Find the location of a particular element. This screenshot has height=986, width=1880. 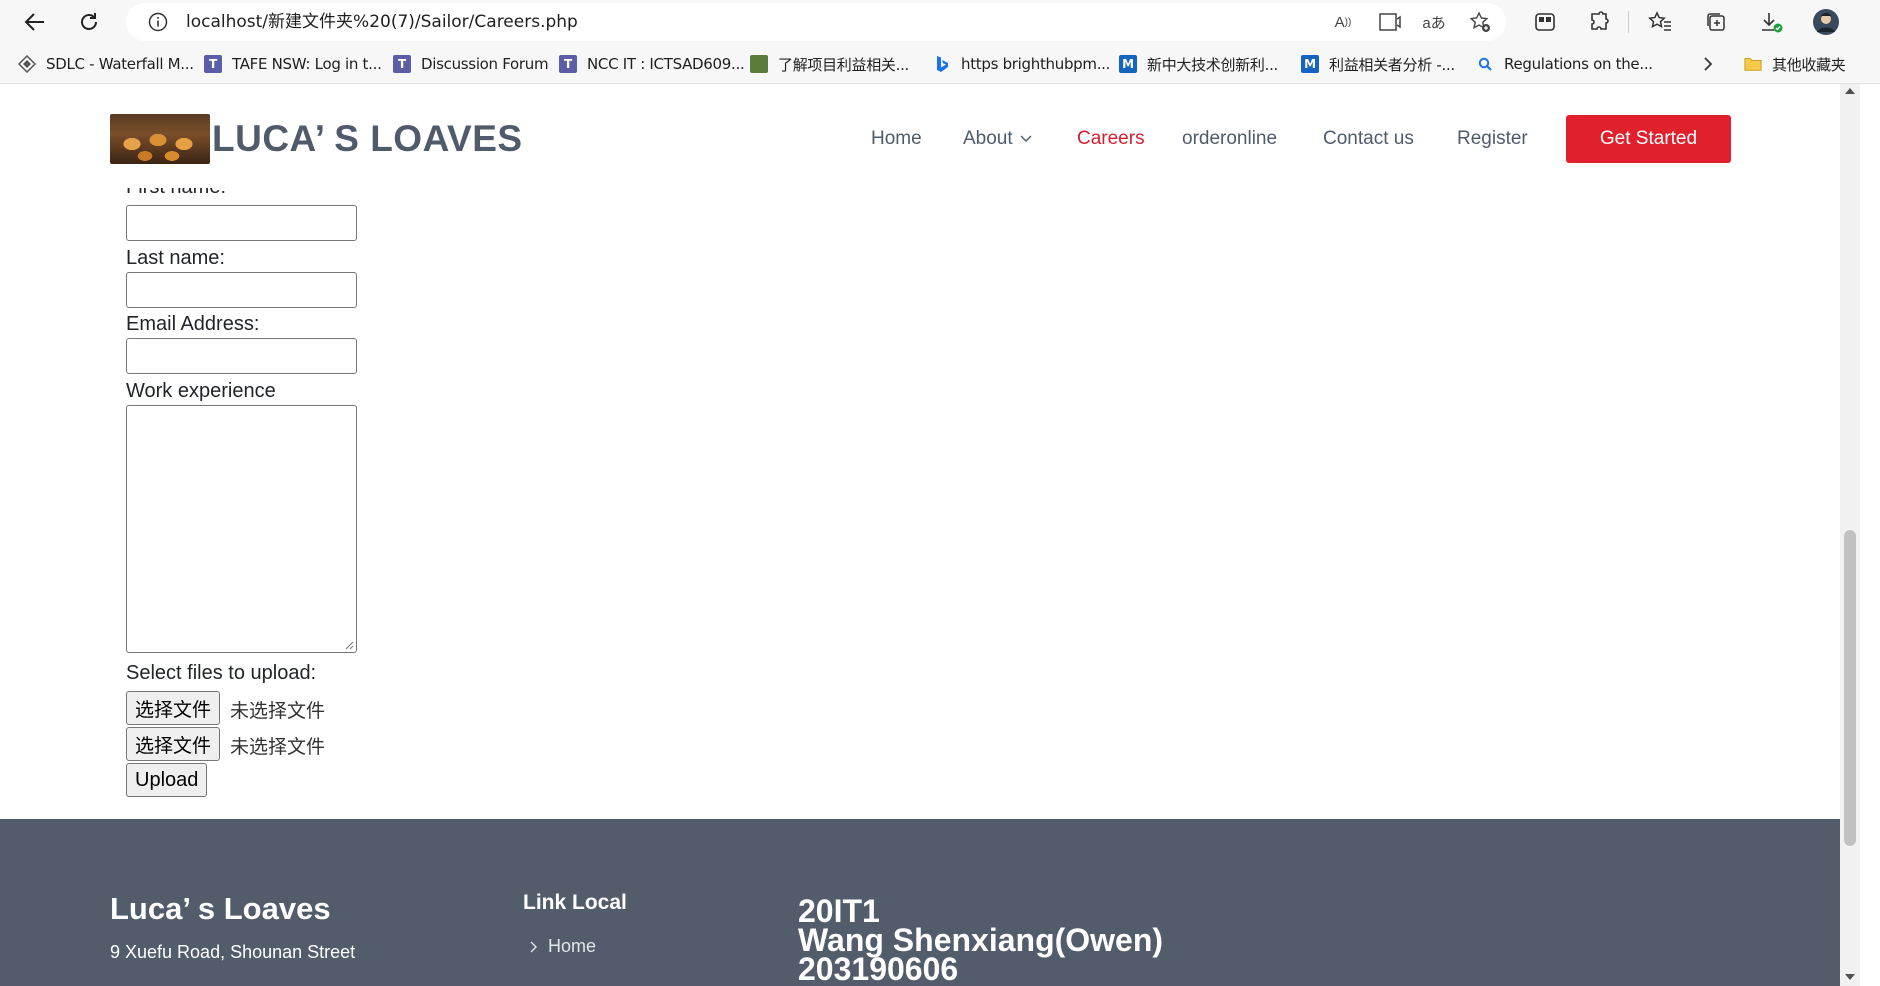

nav-home: Home is located at coordinates (896, 139).